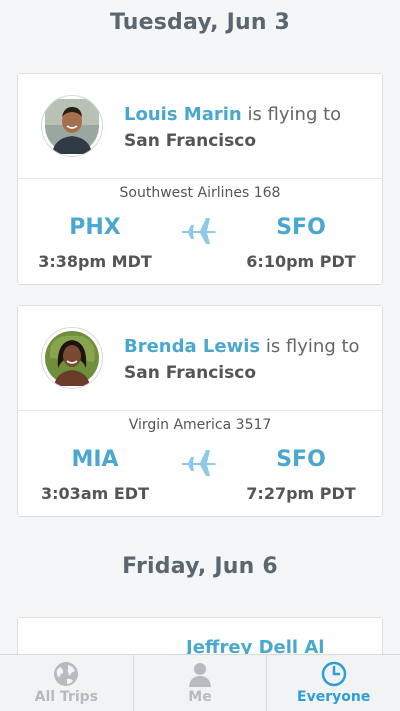 This screenshot has height=711, width=400. What do you see at coordinates (333, 674) in the screenshot?
I see `clock-icon` at bounding box center [333, 674].